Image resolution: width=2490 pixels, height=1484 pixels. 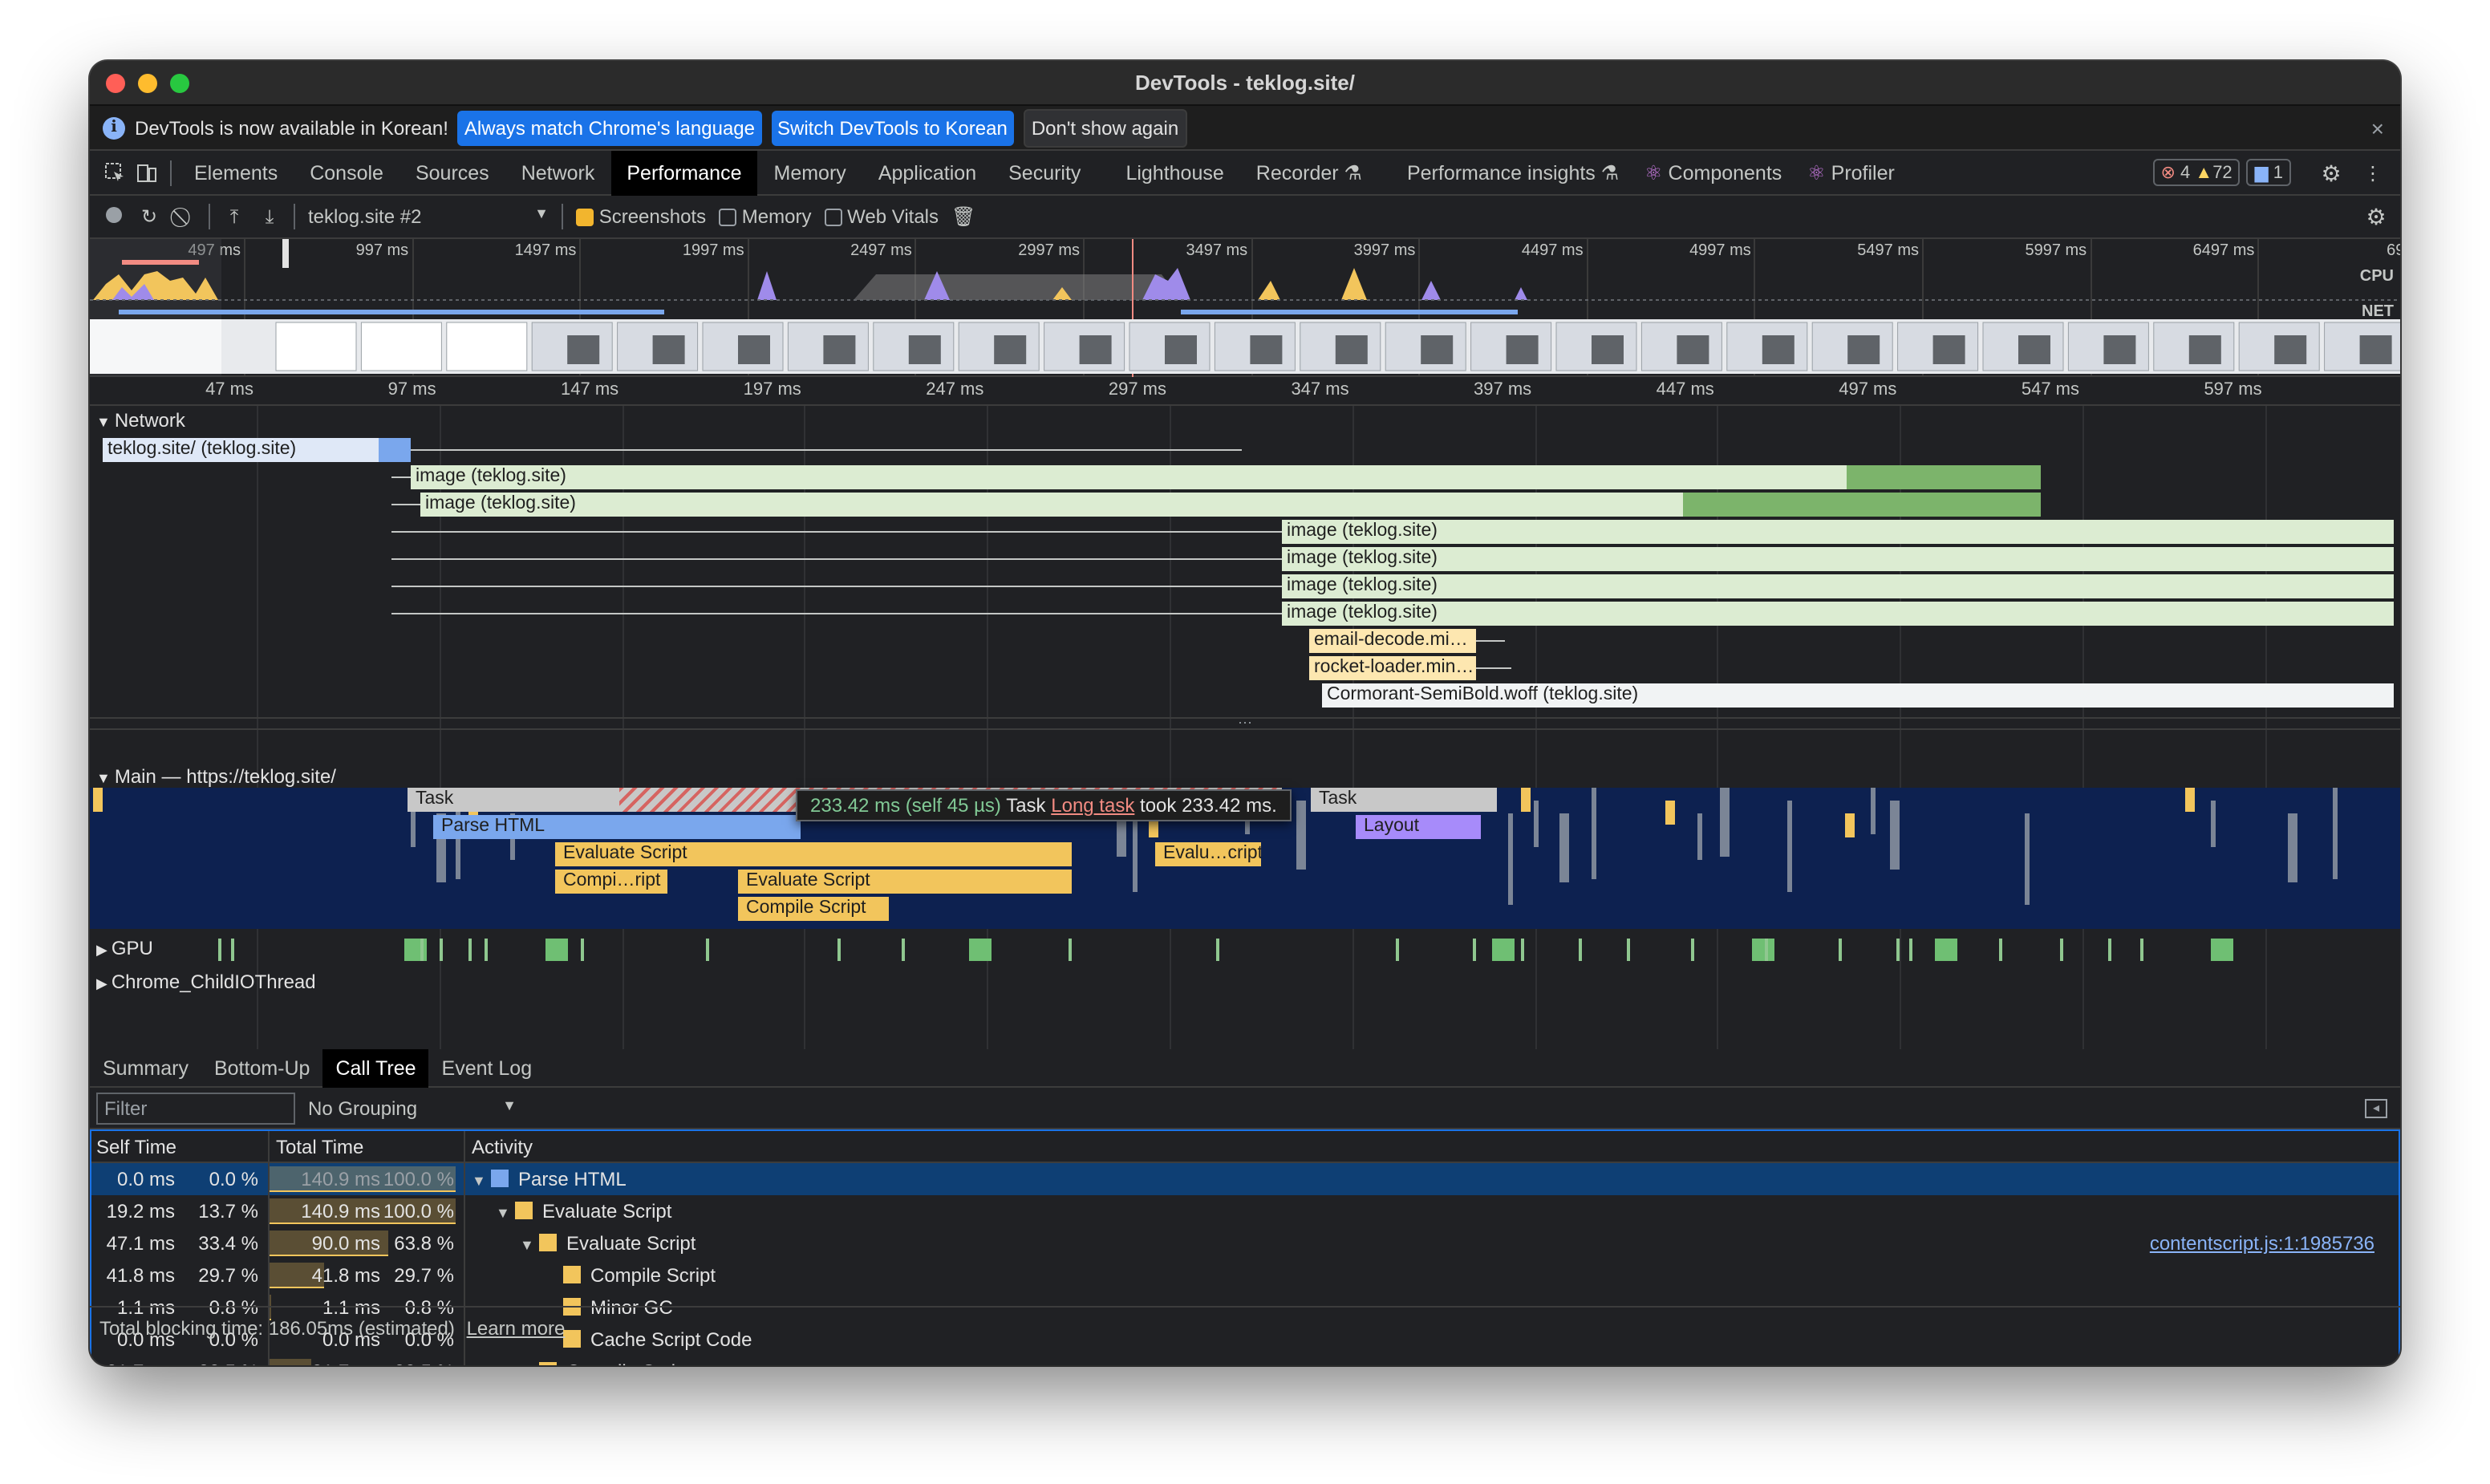 I want to click on tab-lighthouse: Lighthouse, so click(x=1174, y=172).